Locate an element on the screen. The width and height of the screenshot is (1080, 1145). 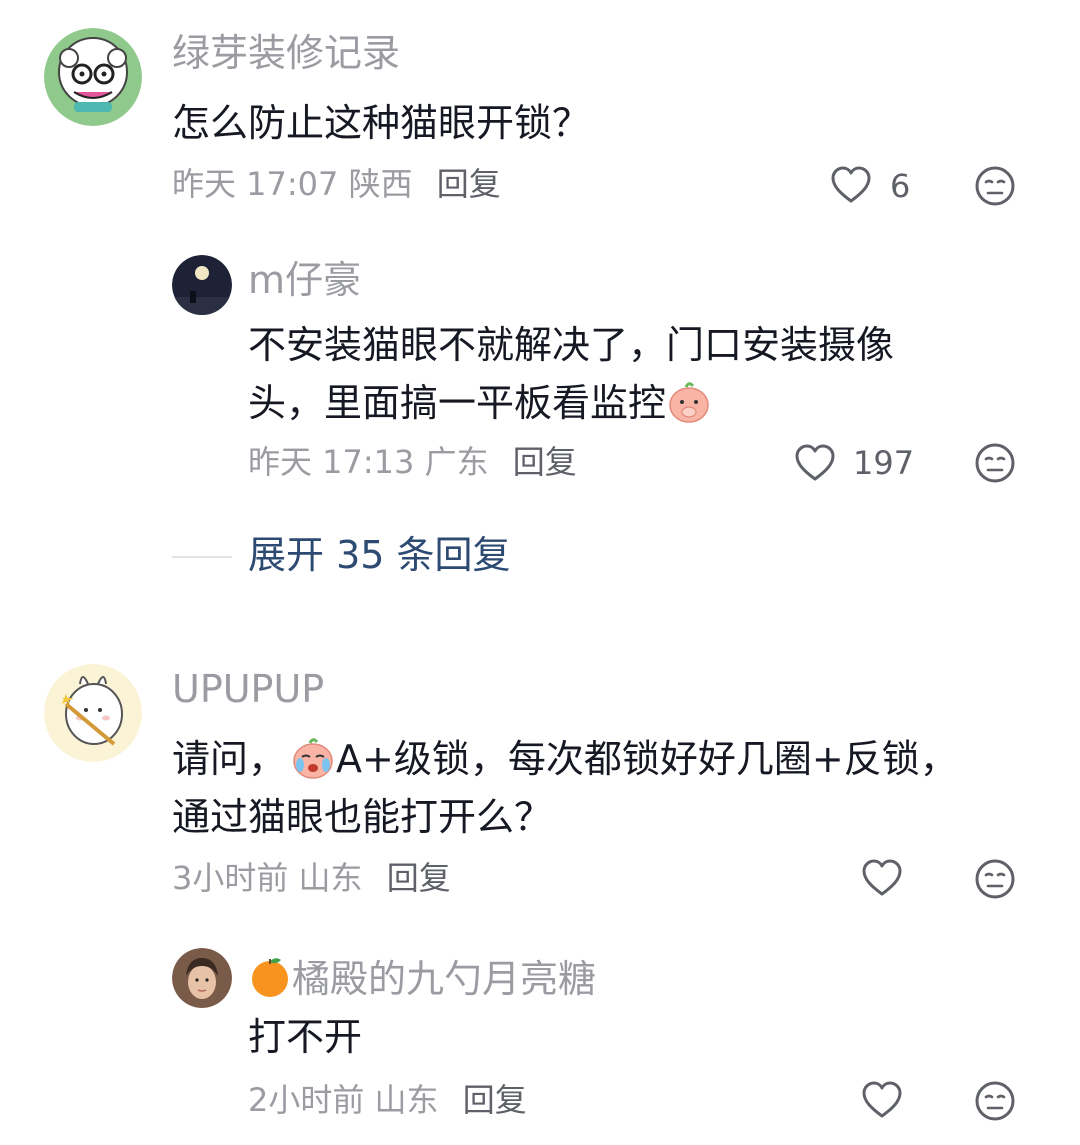
comment-username: m仔豪 is located at coordinates (304, 280).